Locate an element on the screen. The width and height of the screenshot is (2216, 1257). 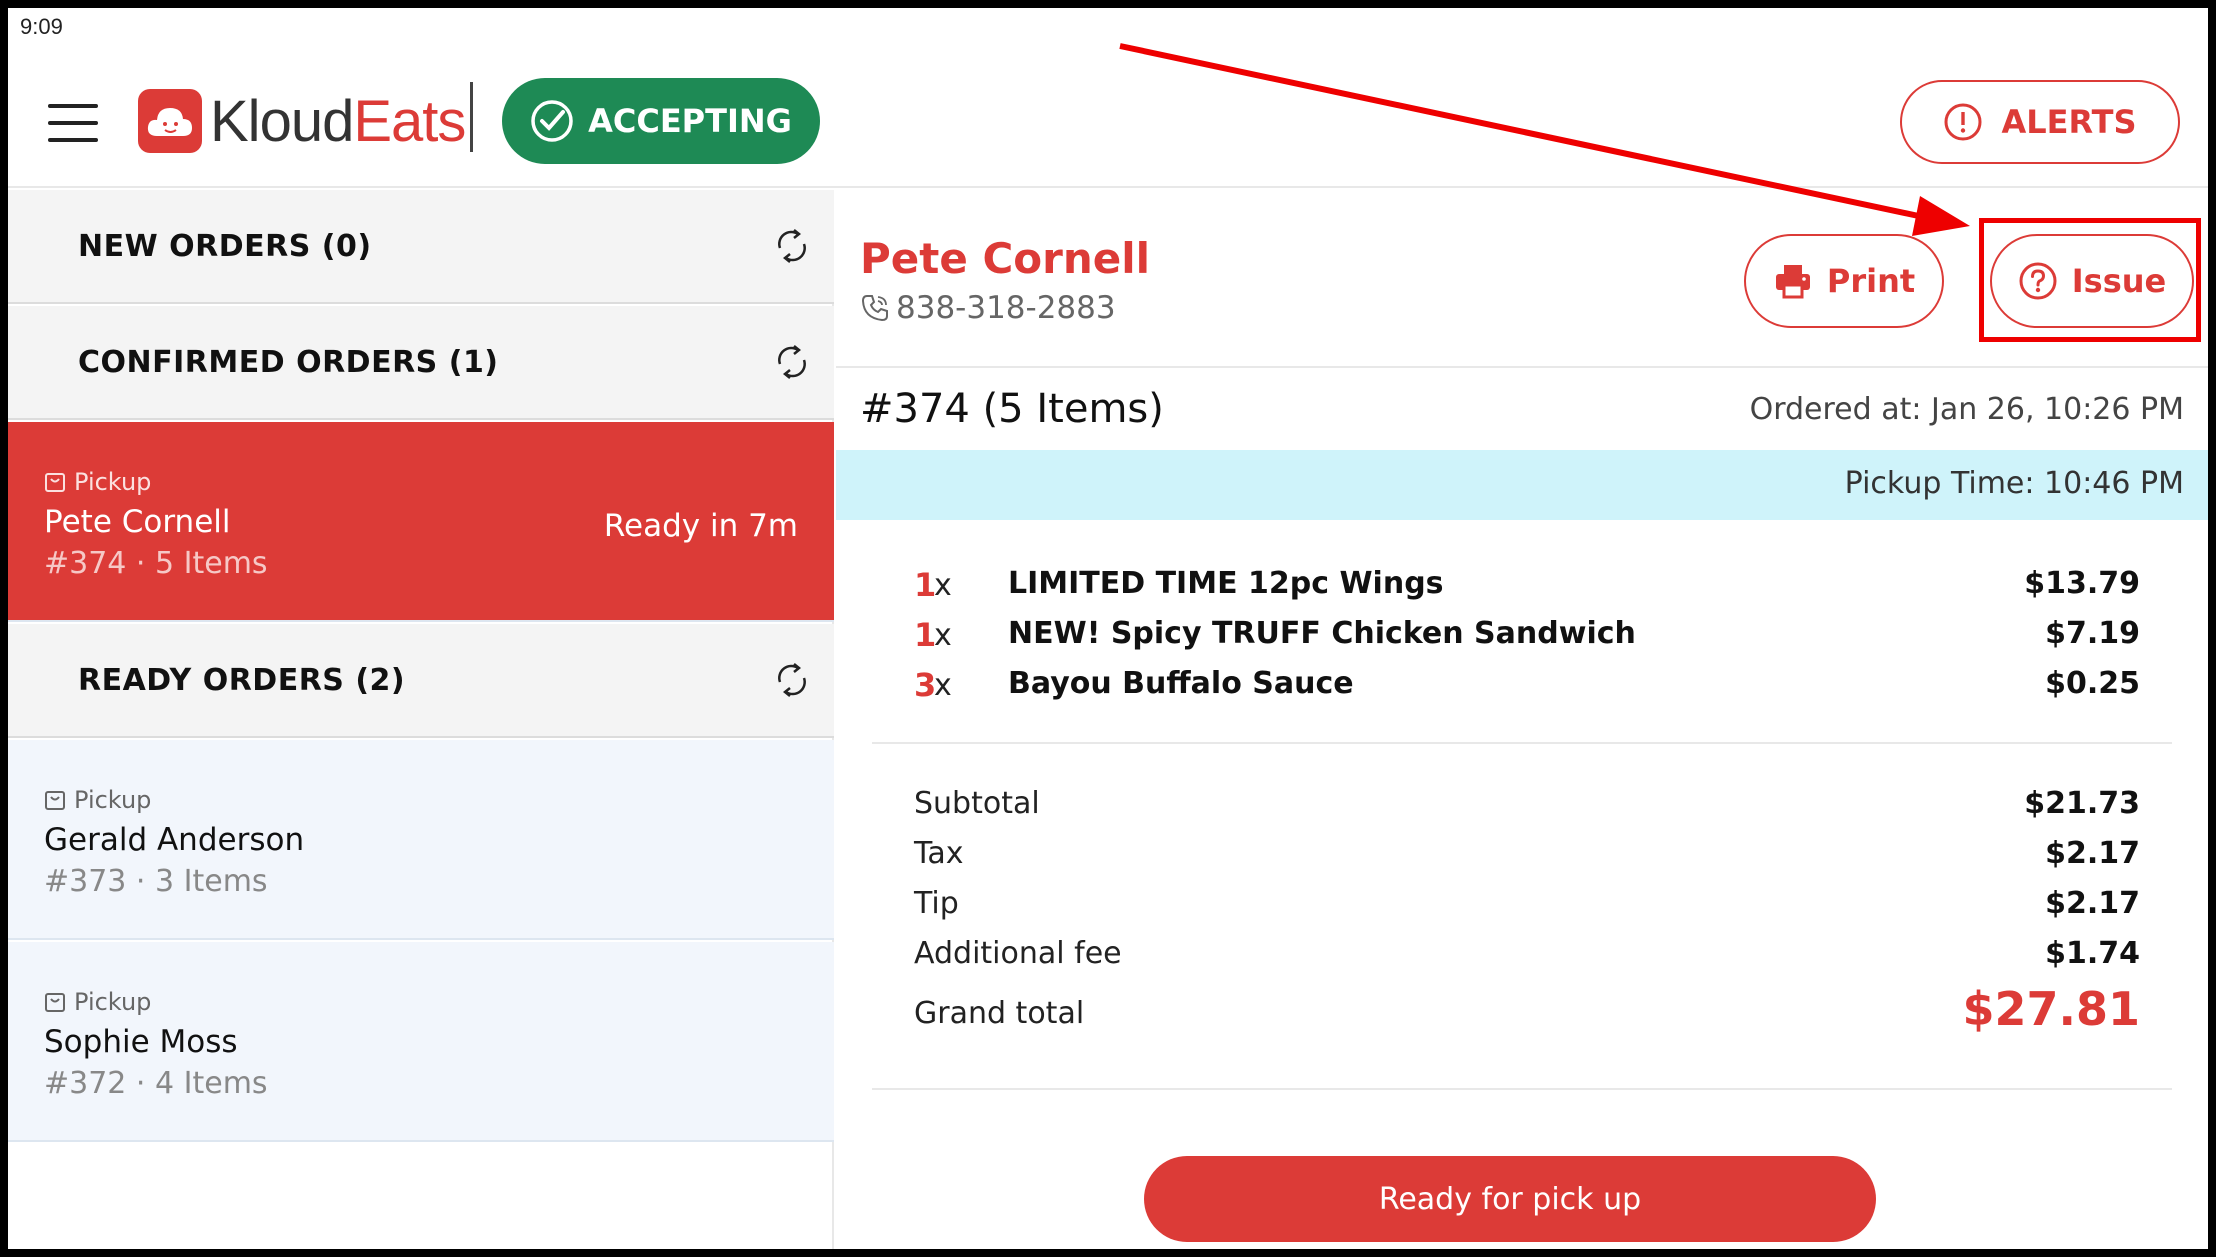
total-label: Tax is located at coordinates (939, 853).